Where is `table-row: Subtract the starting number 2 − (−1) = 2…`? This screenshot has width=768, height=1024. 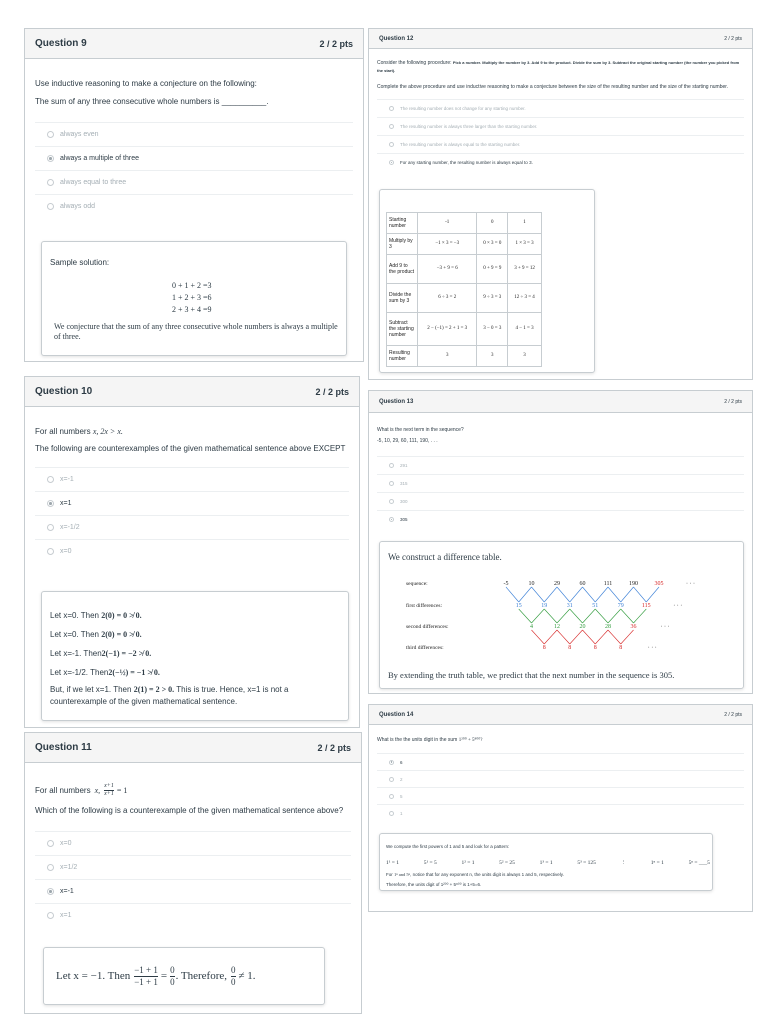
table-row: Subtract the starting number 2 − (−1) = 2… is located at coordinates (464, 329).